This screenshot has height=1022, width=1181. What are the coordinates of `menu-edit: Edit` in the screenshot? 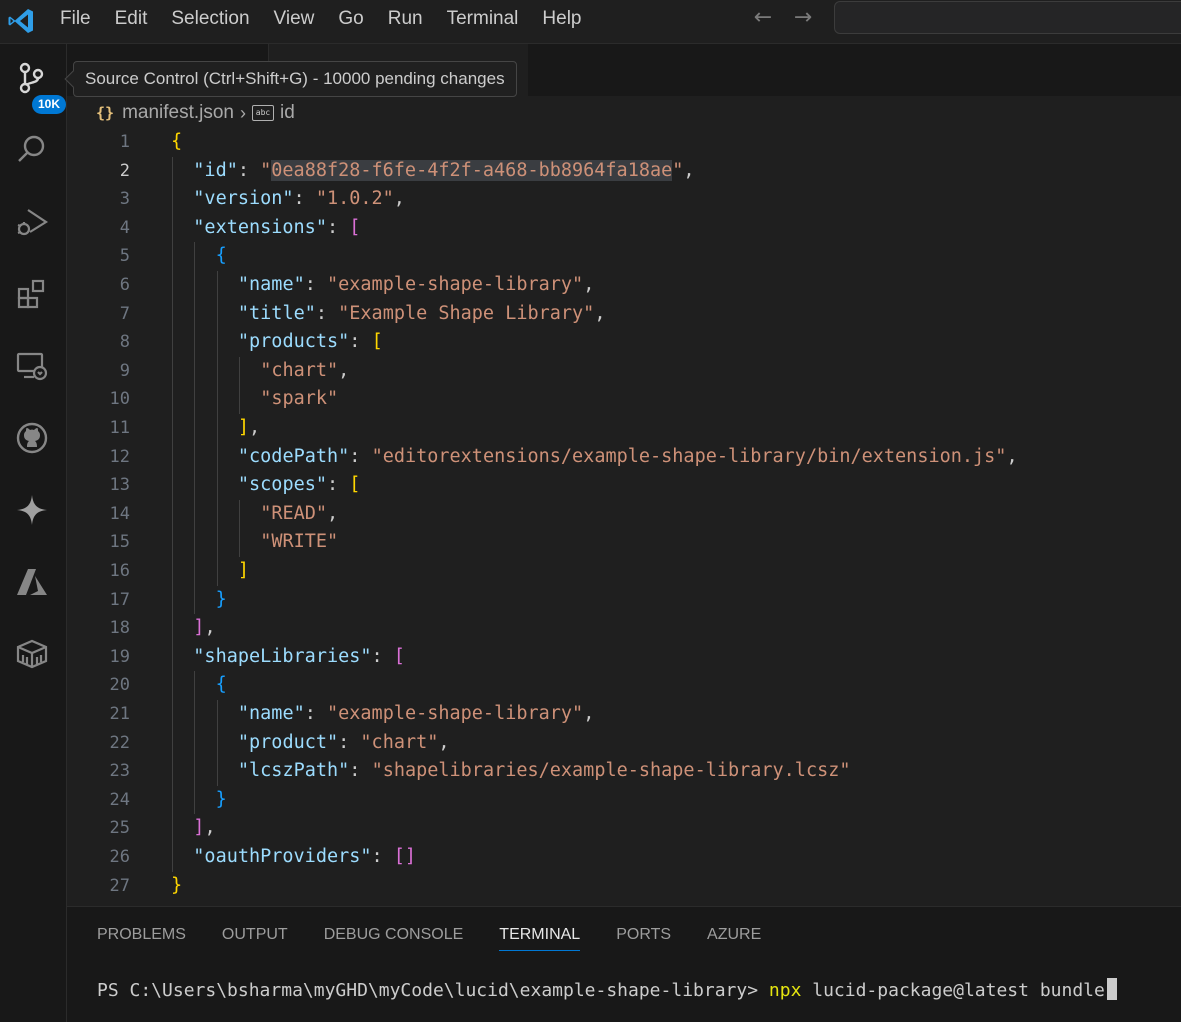 It's located at (131, 19).